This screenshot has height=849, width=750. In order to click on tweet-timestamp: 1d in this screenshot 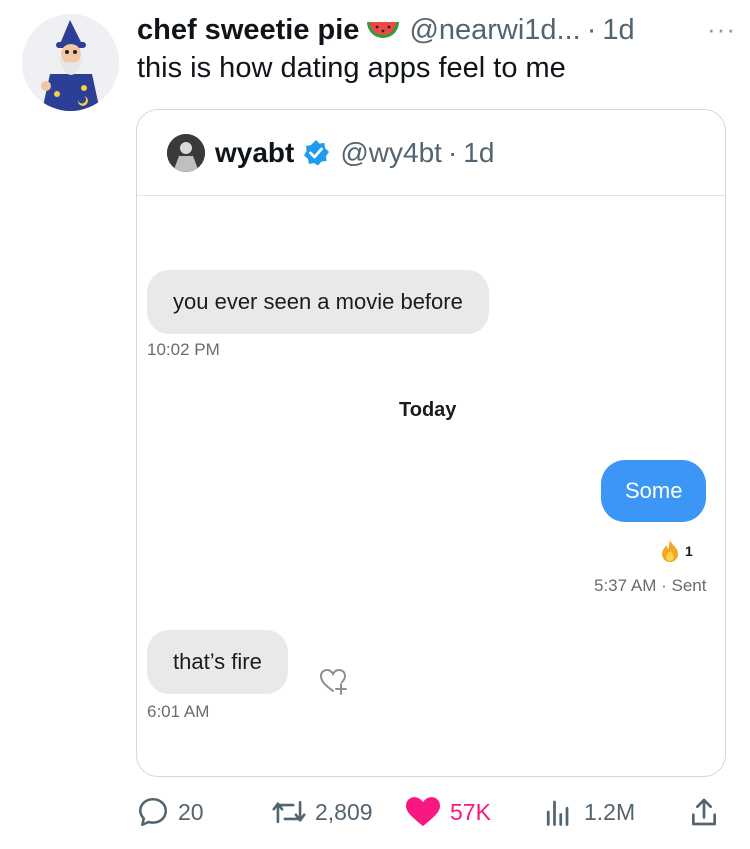, I will do `click(618, 30)`.